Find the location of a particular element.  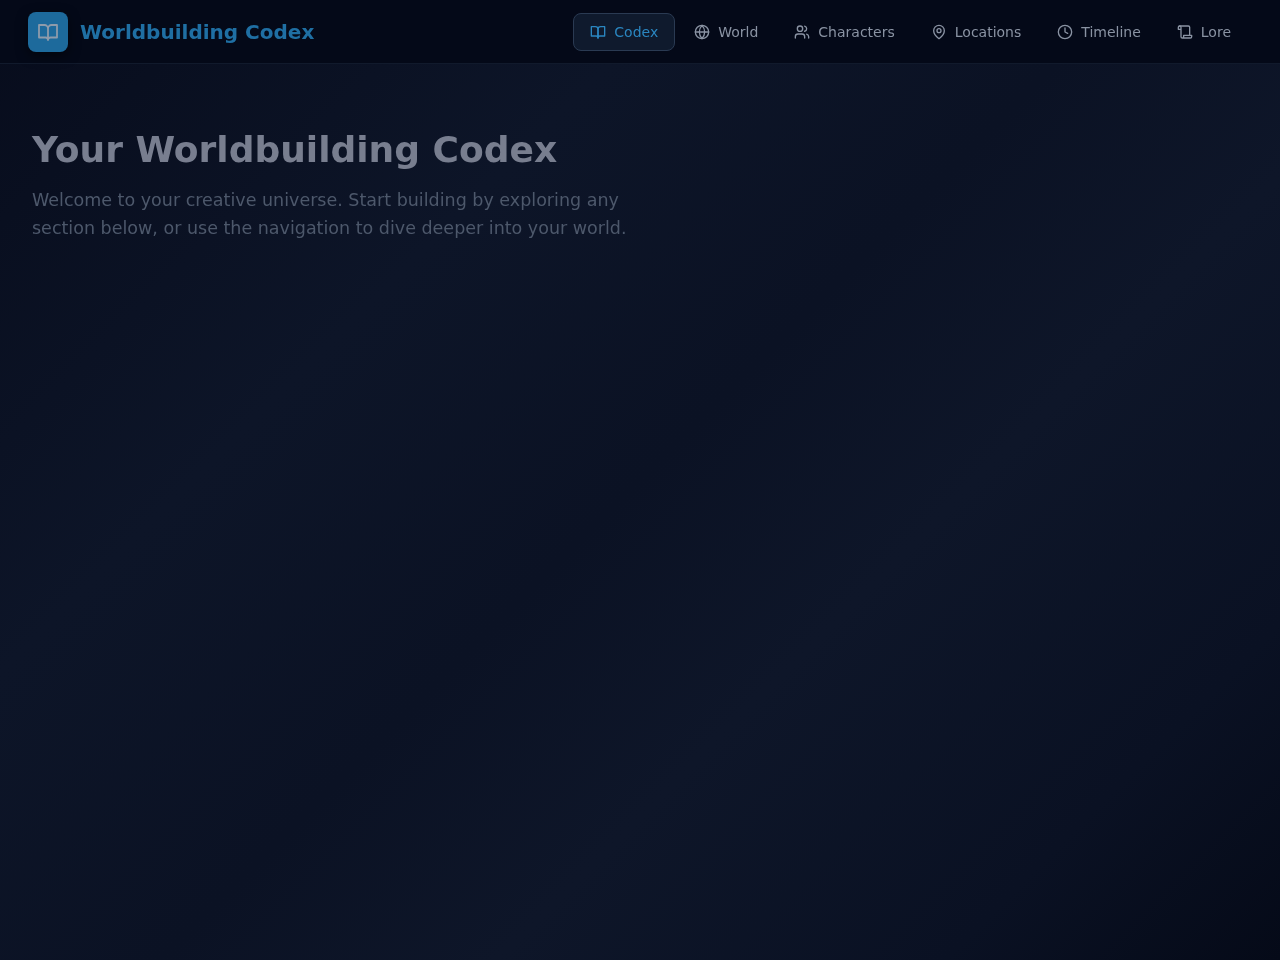

nav-tab: World is located at coordinates (726, 31).